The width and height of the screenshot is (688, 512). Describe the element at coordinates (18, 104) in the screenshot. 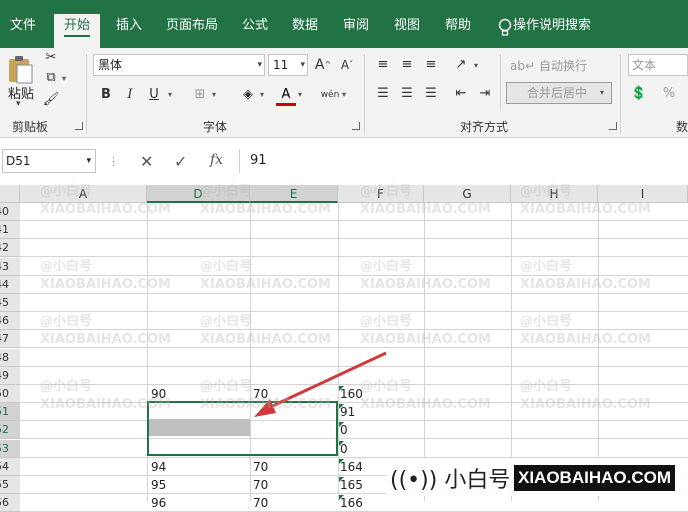

I see `paste-dropdown-icon: ▾` at that location.